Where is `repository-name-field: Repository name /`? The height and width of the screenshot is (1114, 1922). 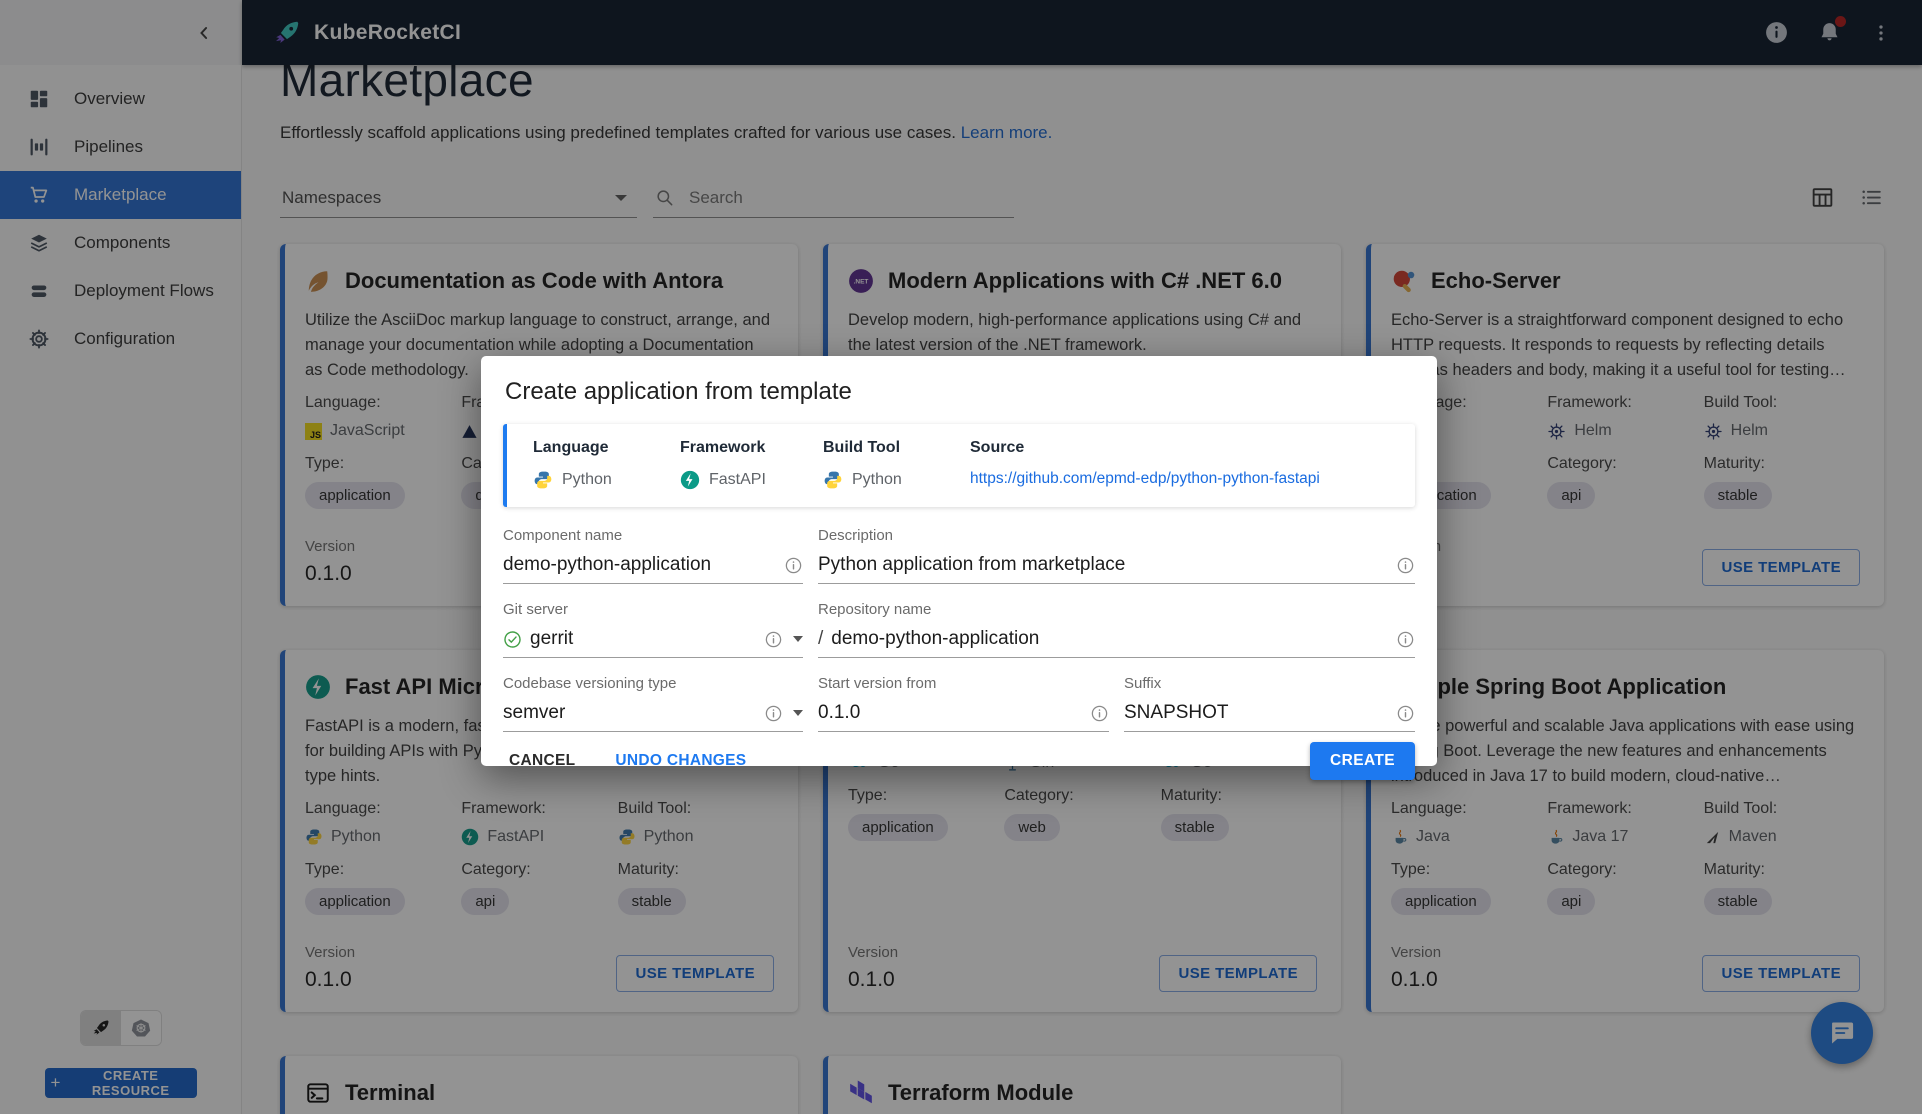 repository-name-field: Repository name / is located at coordinates (1116, 629).